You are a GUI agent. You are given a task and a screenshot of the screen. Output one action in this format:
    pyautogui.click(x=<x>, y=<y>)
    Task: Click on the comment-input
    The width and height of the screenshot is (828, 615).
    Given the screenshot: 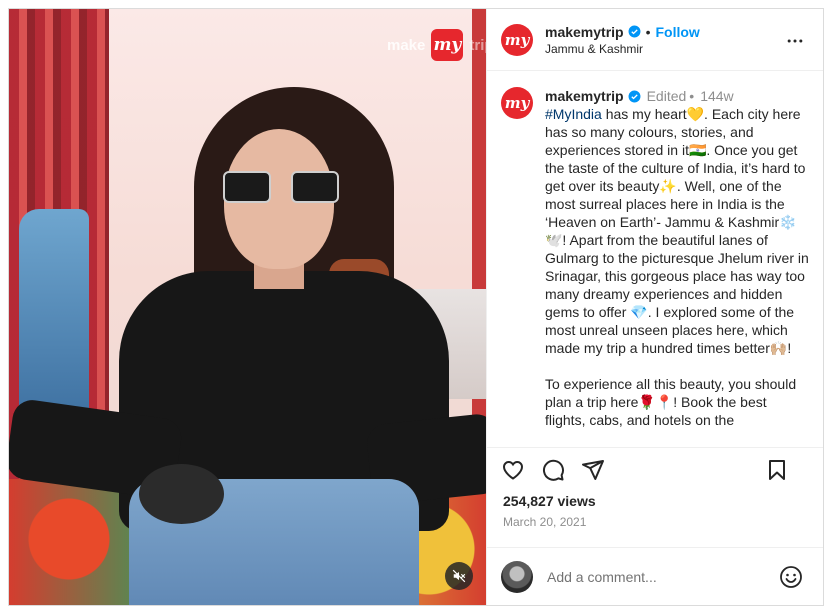 What is the action you would take?
    pyautogui.click(x=657, y=576)
    